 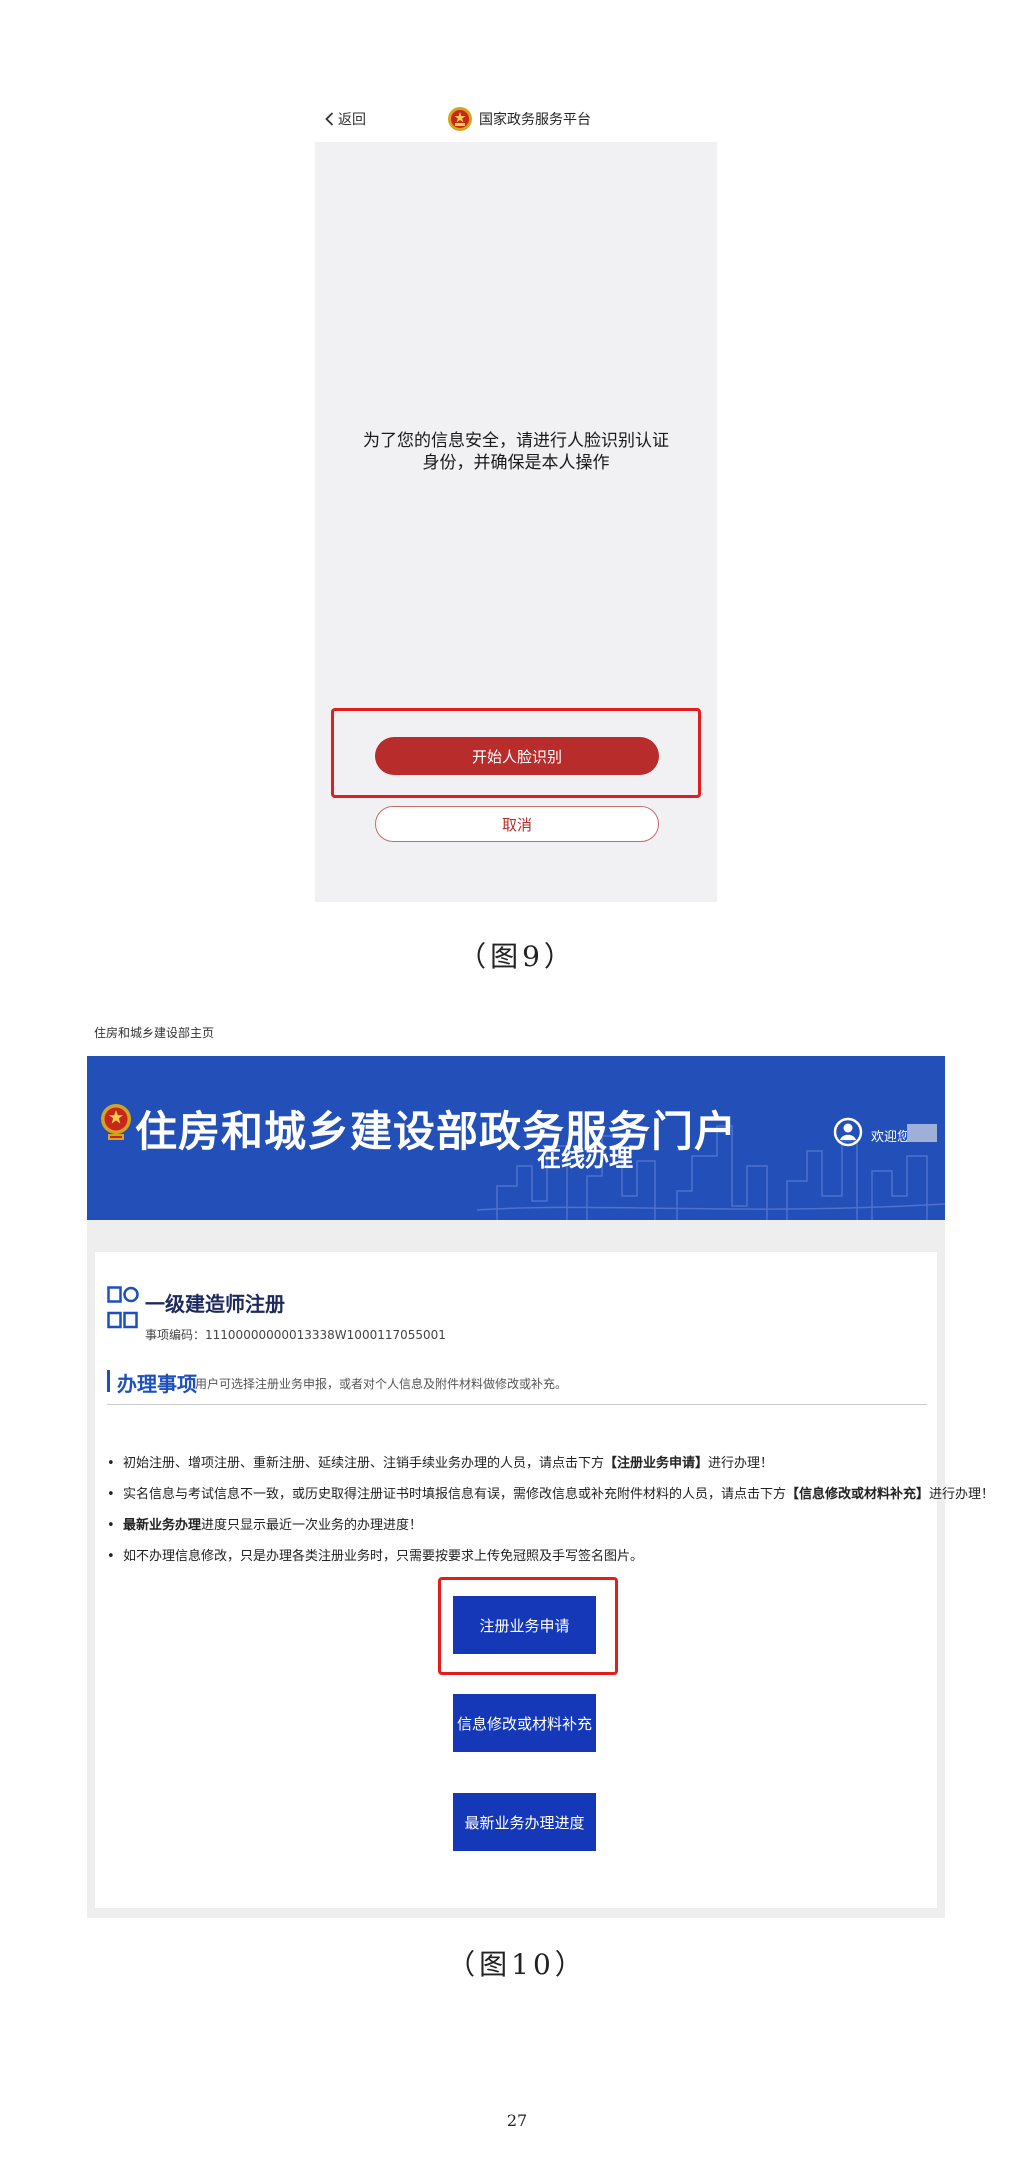 I want to click on masked-username, so click(x=922, y=1133).